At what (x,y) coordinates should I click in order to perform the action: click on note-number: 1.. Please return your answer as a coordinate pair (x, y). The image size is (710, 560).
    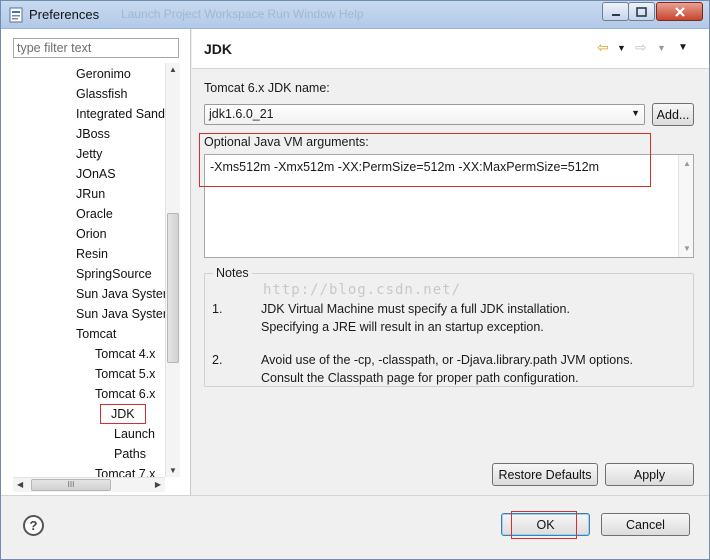
    Looking at the image, I should click on (217, 309).